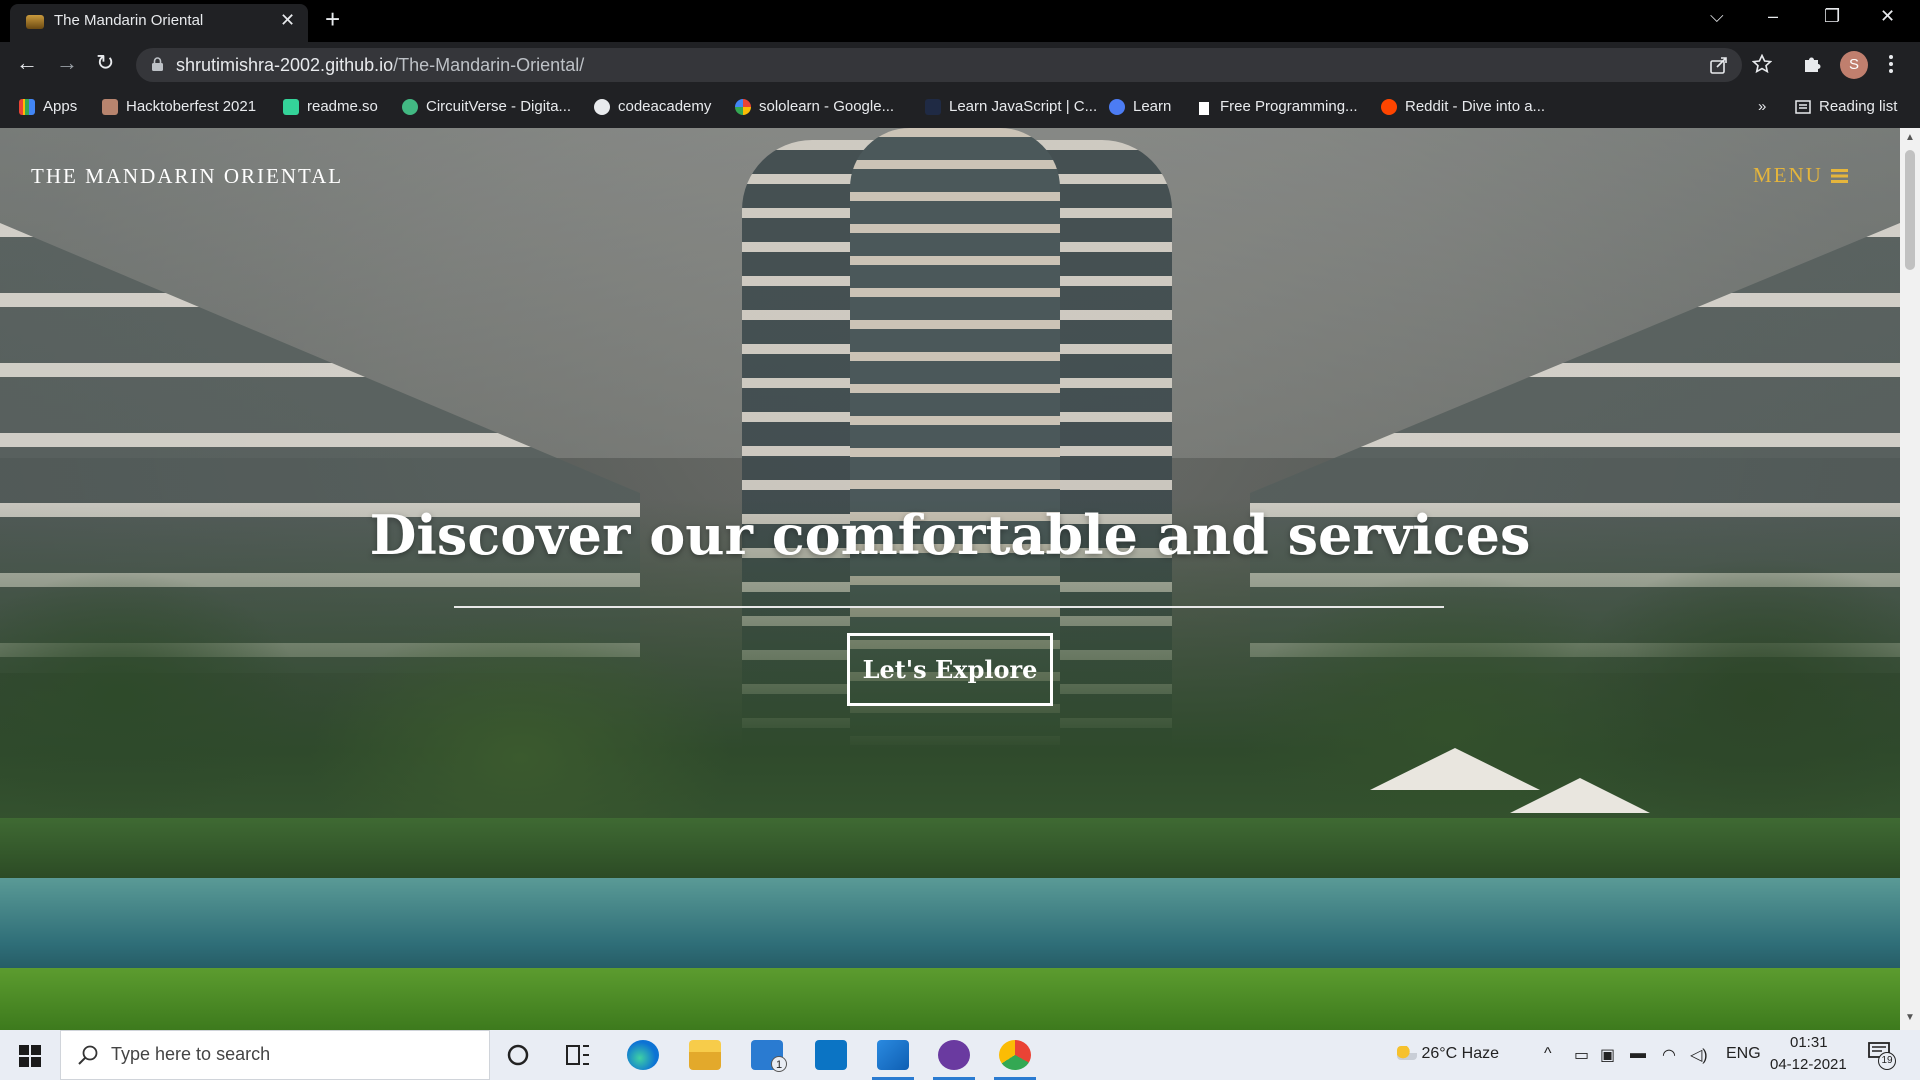  Describe the element at coordinates (1389, 106) in the screenshot. I see `reddit-icon` at that location.